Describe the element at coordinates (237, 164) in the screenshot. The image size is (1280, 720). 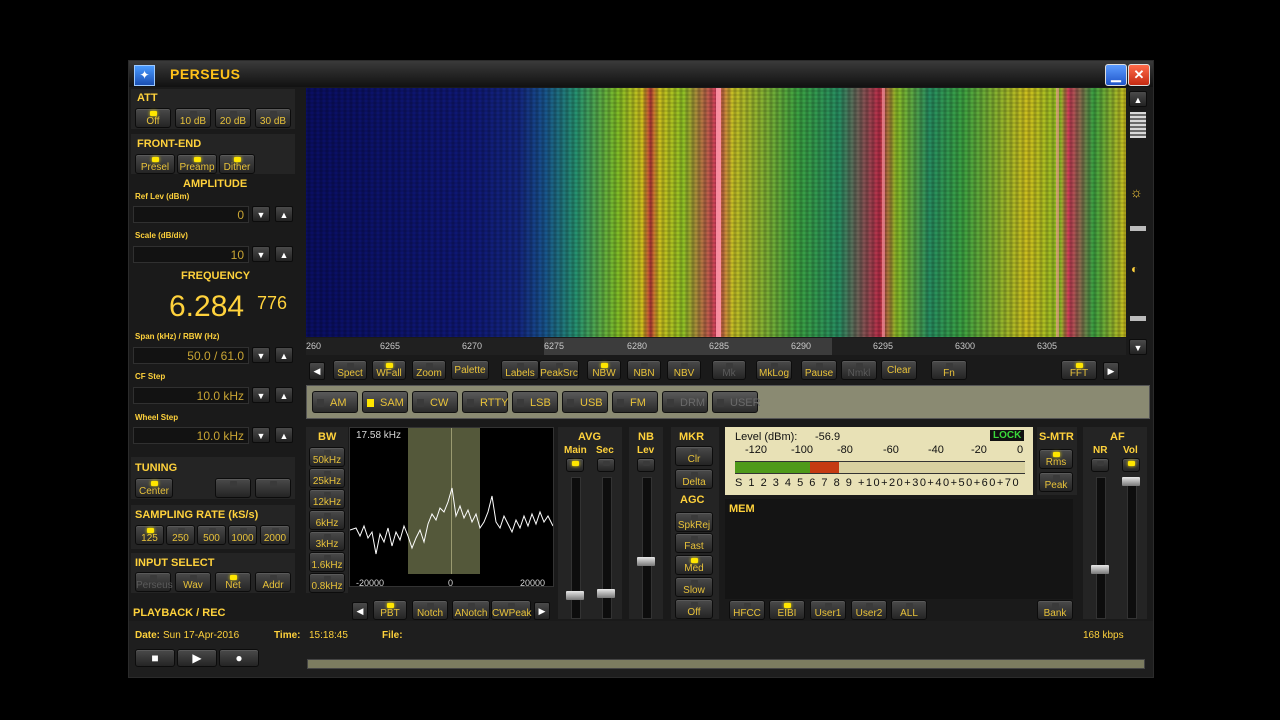
I see `dither-button: Dither` at that location.